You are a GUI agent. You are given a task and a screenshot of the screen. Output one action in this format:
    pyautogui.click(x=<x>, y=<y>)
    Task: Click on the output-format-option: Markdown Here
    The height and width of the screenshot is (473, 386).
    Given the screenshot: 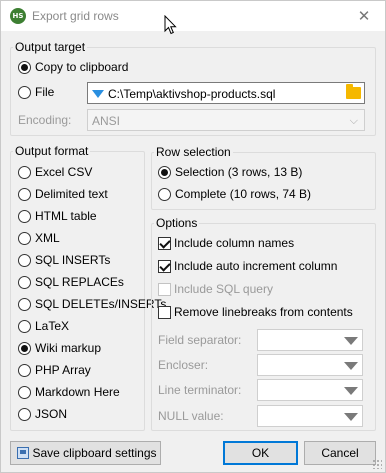 What is the action you would take?
    pyautogui.click(x=69, y=392)
    